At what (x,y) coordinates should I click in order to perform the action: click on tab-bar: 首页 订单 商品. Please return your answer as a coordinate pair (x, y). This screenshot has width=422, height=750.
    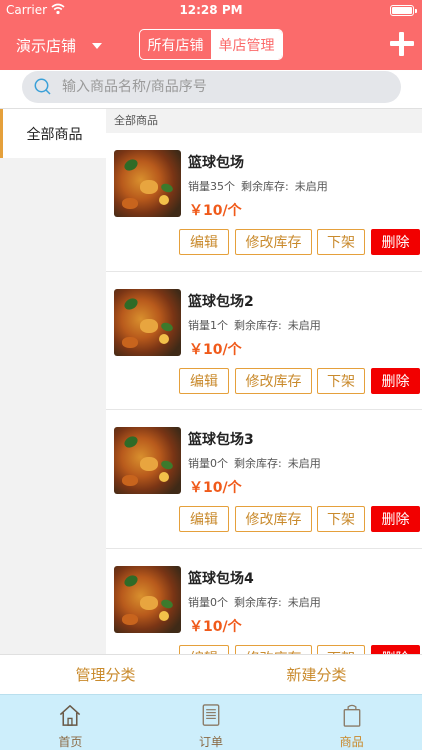
    Looking at the image, I should click on (211, 722).